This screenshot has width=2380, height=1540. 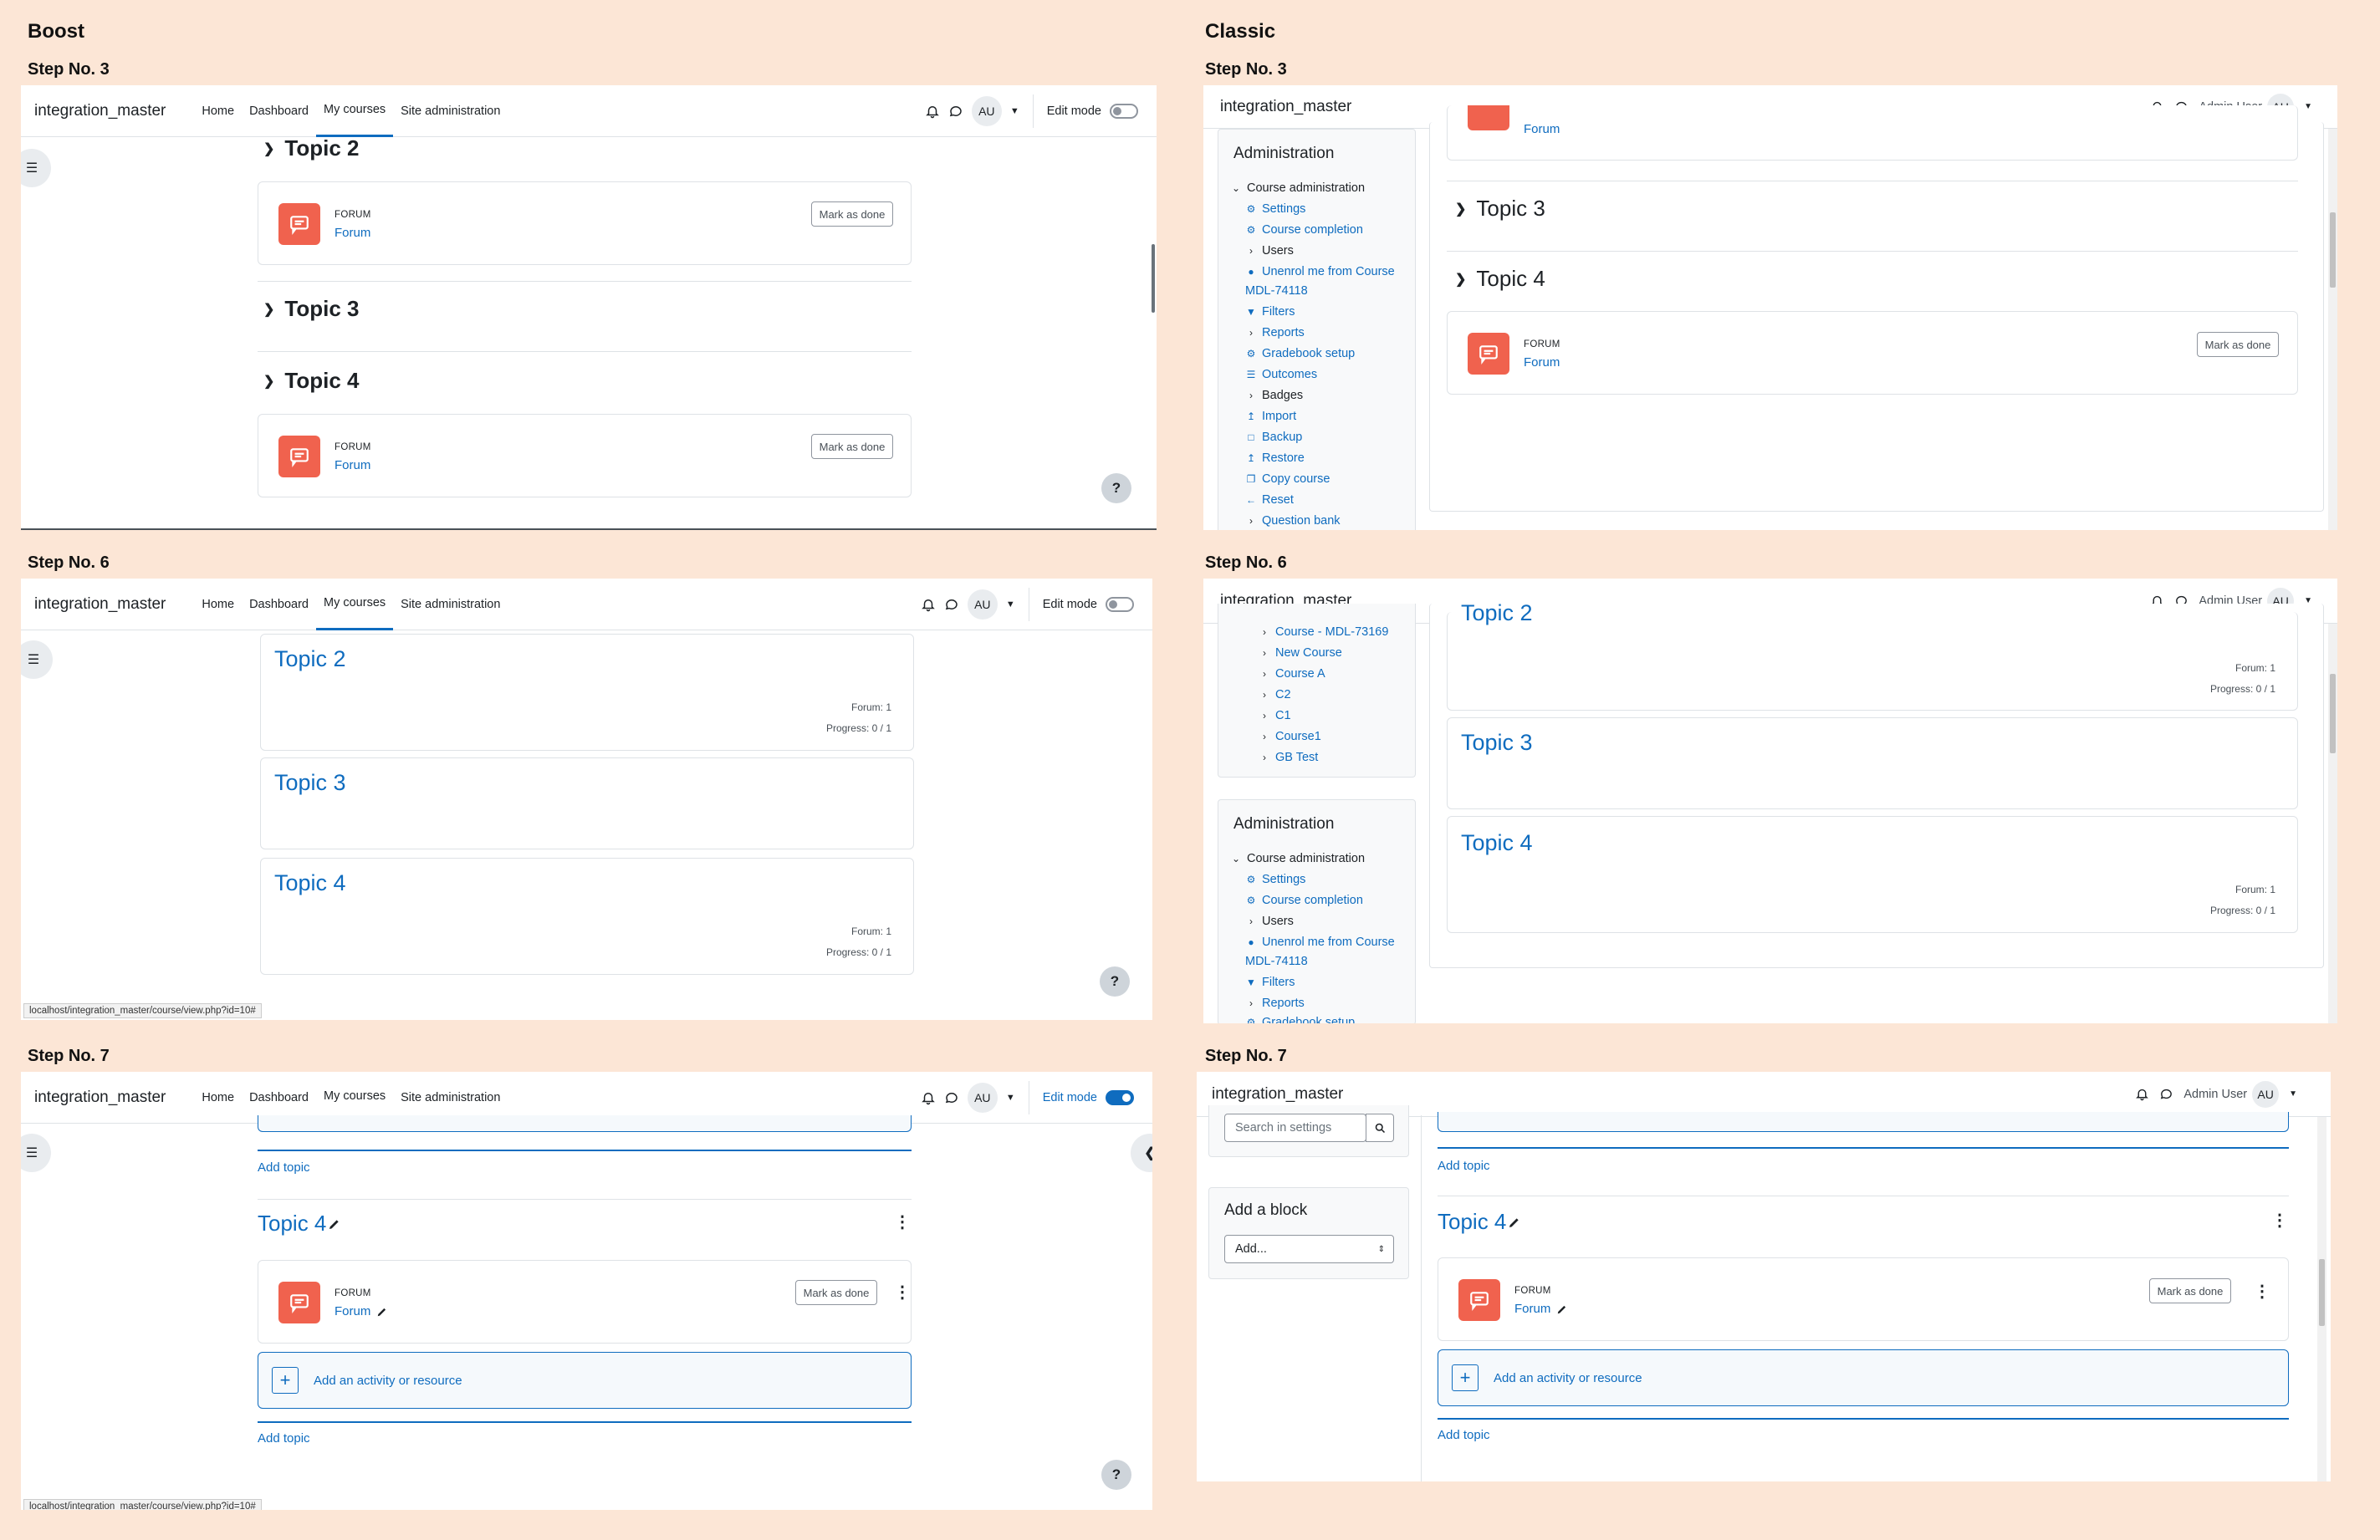 What do you see at coordinates (1275, 694) in the screenshot?
I see `tree-course-item: › C2` at bounding box center [1275, 694].